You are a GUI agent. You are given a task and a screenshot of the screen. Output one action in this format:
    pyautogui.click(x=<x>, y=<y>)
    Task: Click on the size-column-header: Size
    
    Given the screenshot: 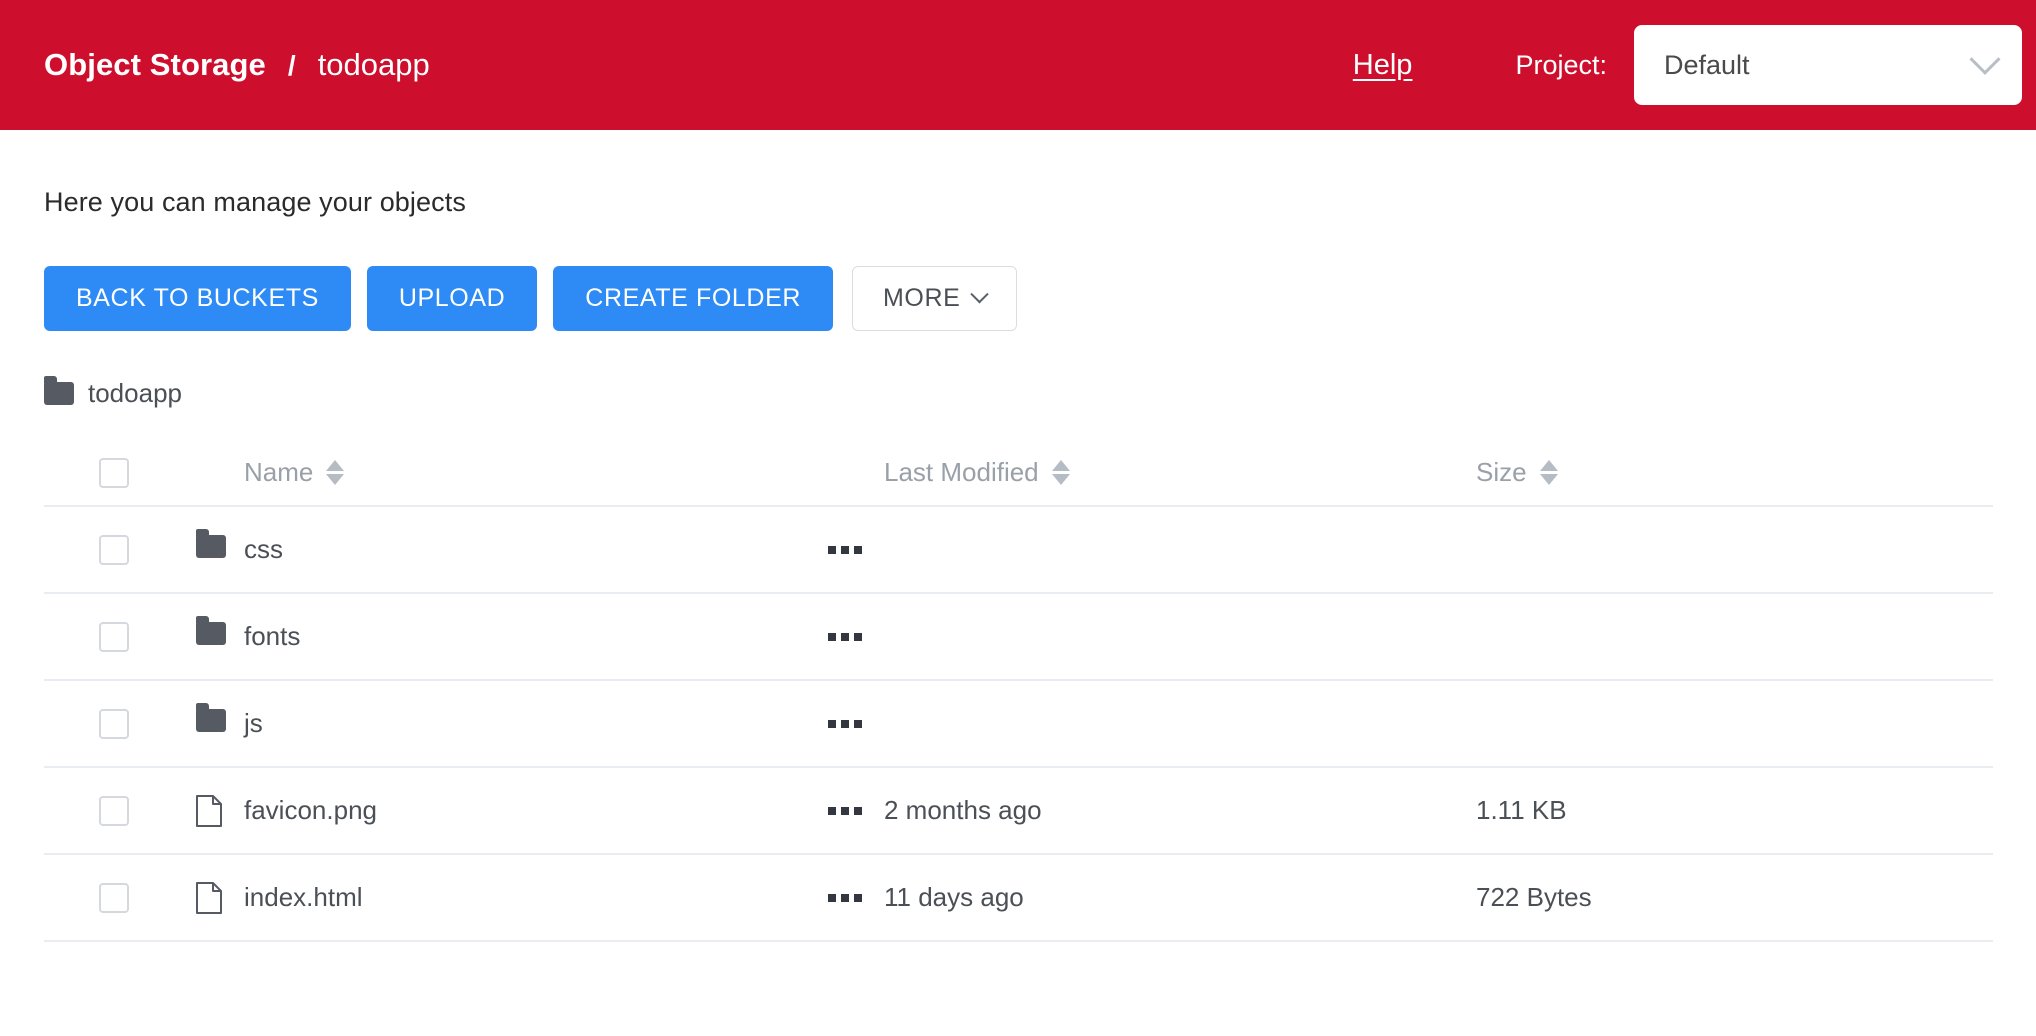 What is the action you would take?
    pyautogui.click(x=1734, y=473)
    